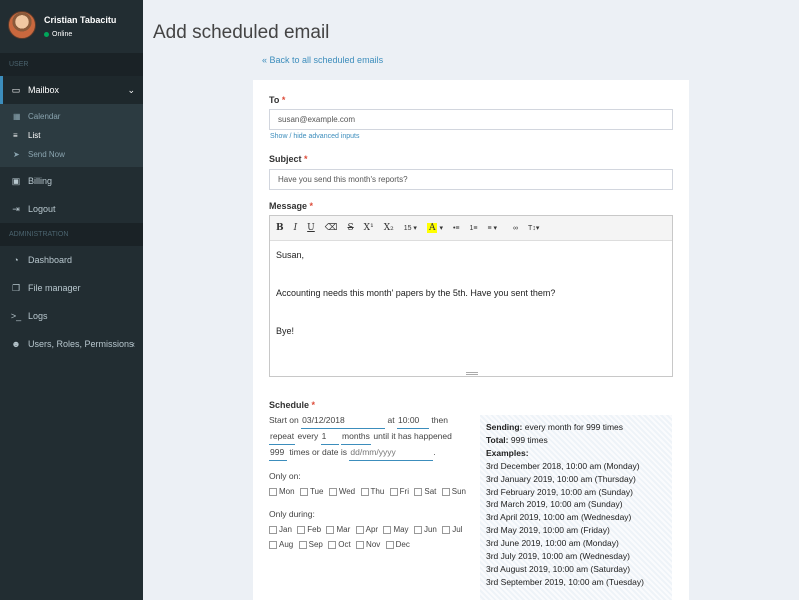 This screenshot has height=600, width=799. What do you see at coordinates (351, 228) in the screenshot?
I see `strikethrough-button: S` at bounding box center [351, 228].